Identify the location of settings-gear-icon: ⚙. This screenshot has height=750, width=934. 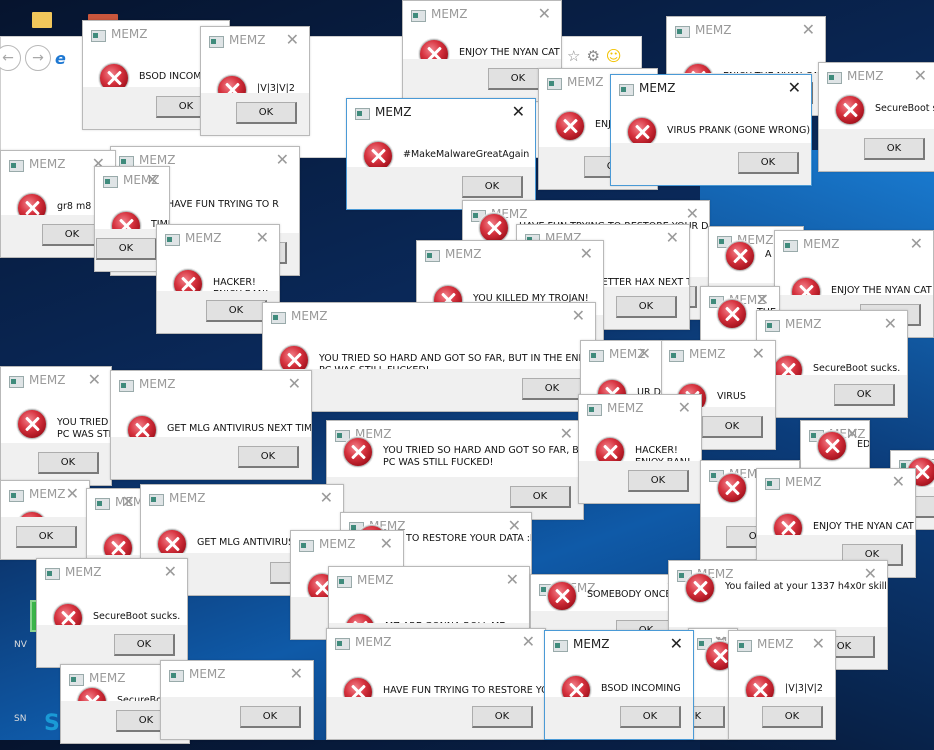
(592, 56).